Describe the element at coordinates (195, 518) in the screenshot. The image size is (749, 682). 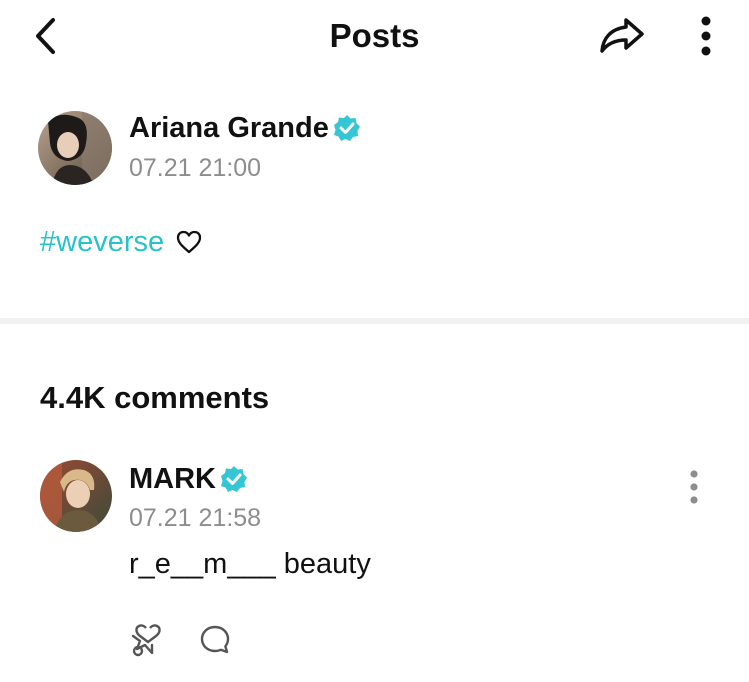
I see `comment-timestamp: 07.21 21:58` at that location.